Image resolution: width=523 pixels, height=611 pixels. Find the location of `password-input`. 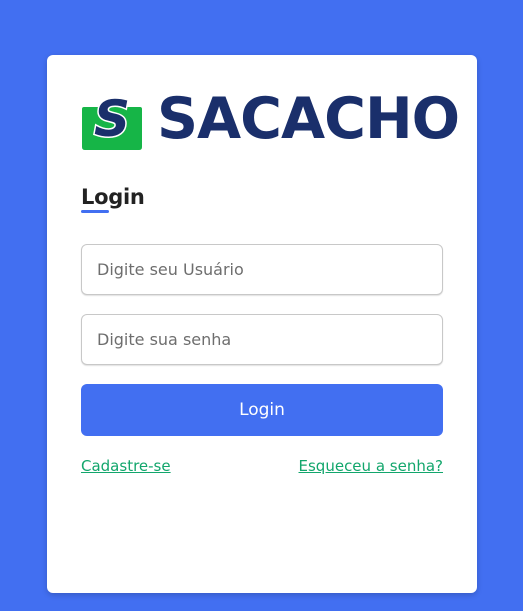

password-input is located at coordinates (262, 339).